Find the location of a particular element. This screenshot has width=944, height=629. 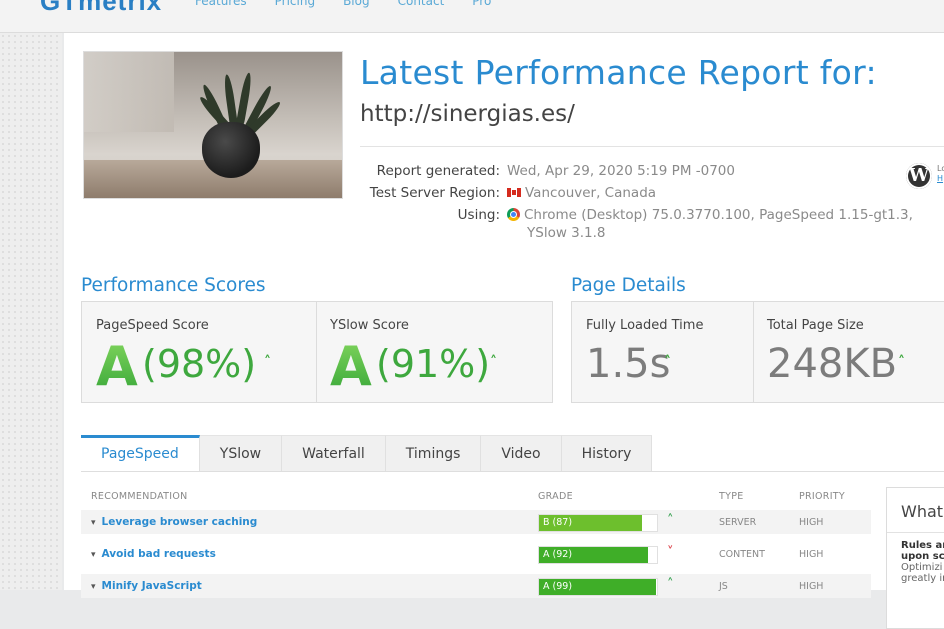

plant-pot is located at coordinates (231, 150).